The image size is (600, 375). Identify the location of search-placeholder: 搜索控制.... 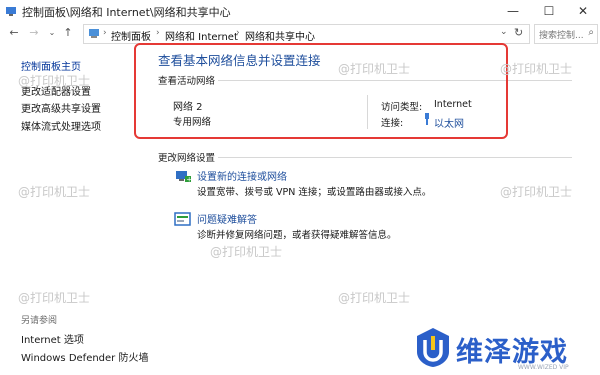
(561, 36).